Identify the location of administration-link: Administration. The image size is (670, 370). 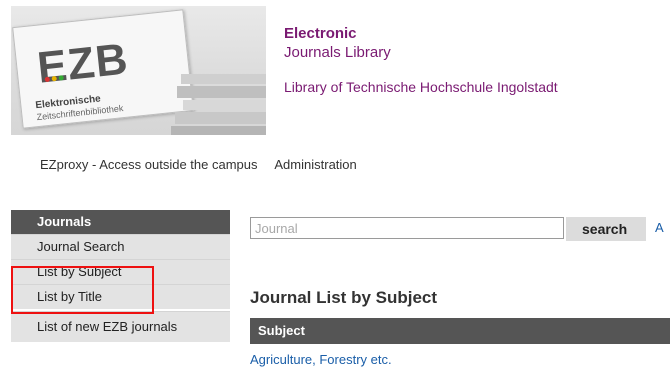
(315, 164).